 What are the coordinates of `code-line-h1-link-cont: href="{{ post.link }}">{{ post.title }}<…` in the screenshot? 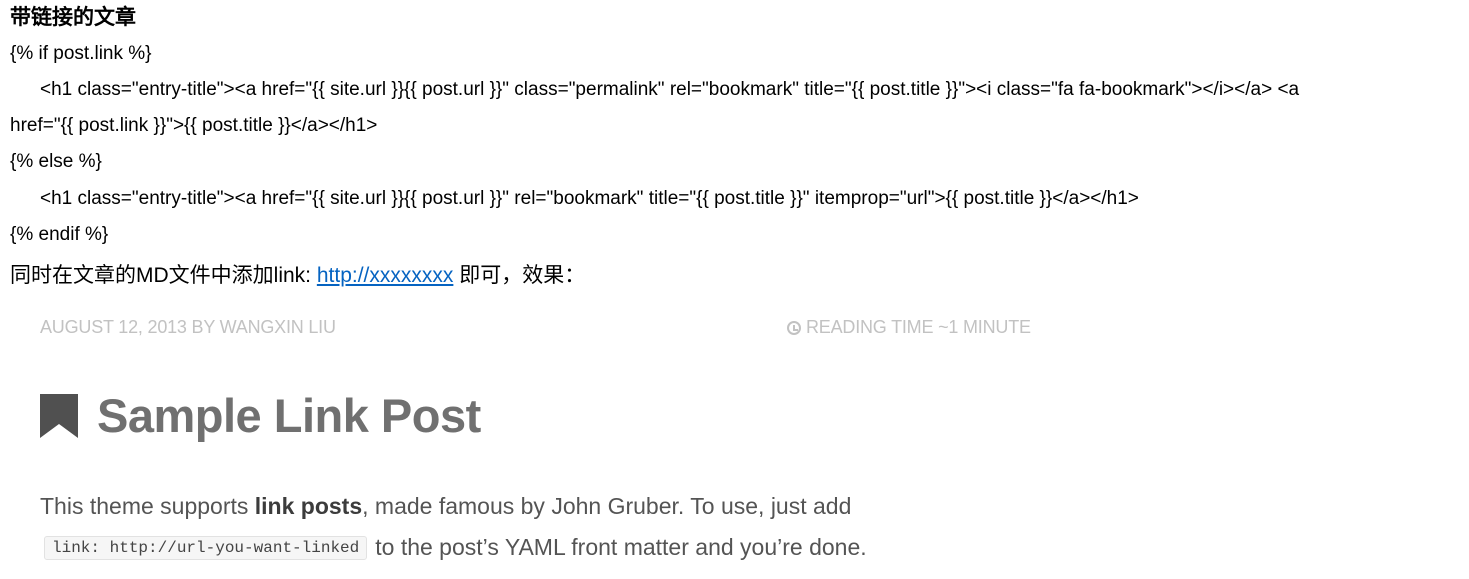 It's located at (194, 125).